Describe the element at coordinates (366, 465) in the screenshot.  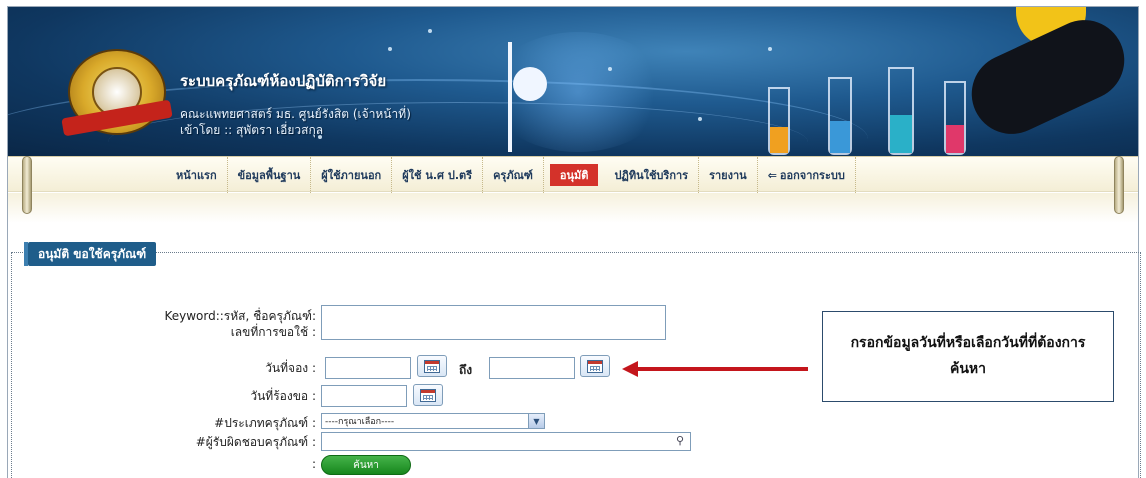
I see `search-button: ค้นหา` at that location.